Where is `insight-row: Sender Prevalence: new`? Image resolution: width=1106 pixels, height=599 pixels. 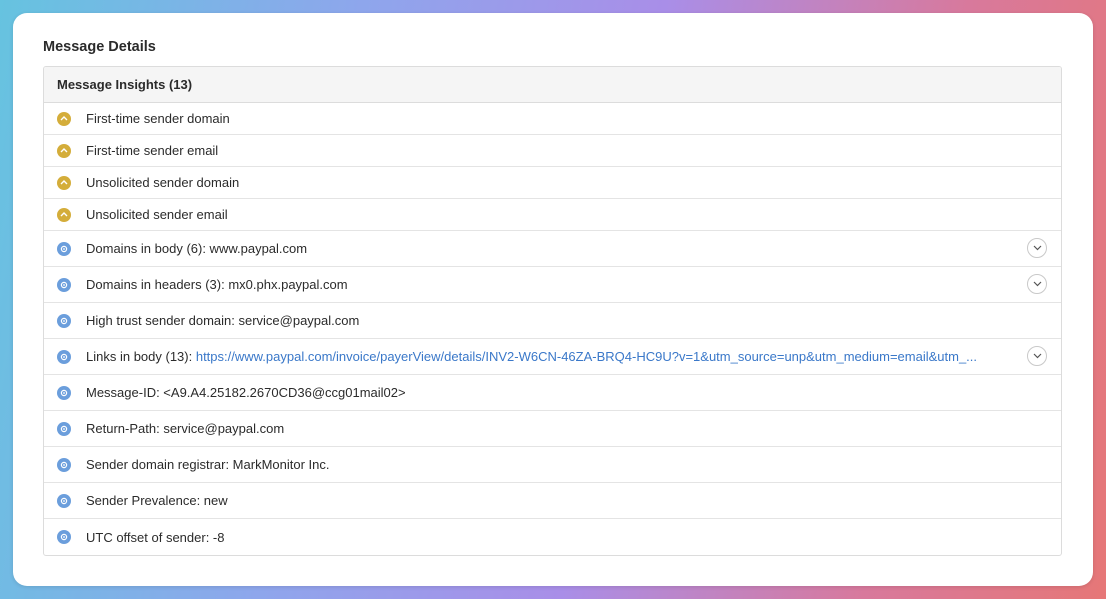 insight-row: Sender Prevalence: new is located at coordinates (552, 501).